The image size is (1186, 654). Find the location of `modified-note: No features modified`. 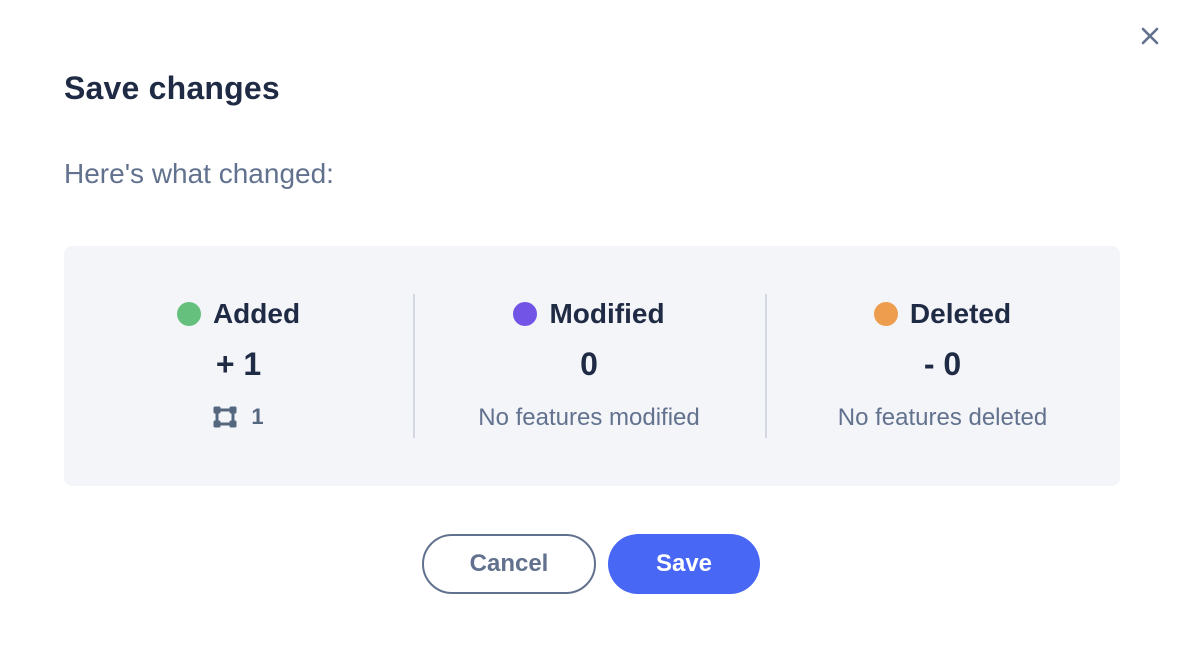

modified-note: No features modified is located at coordinates (589, 417).